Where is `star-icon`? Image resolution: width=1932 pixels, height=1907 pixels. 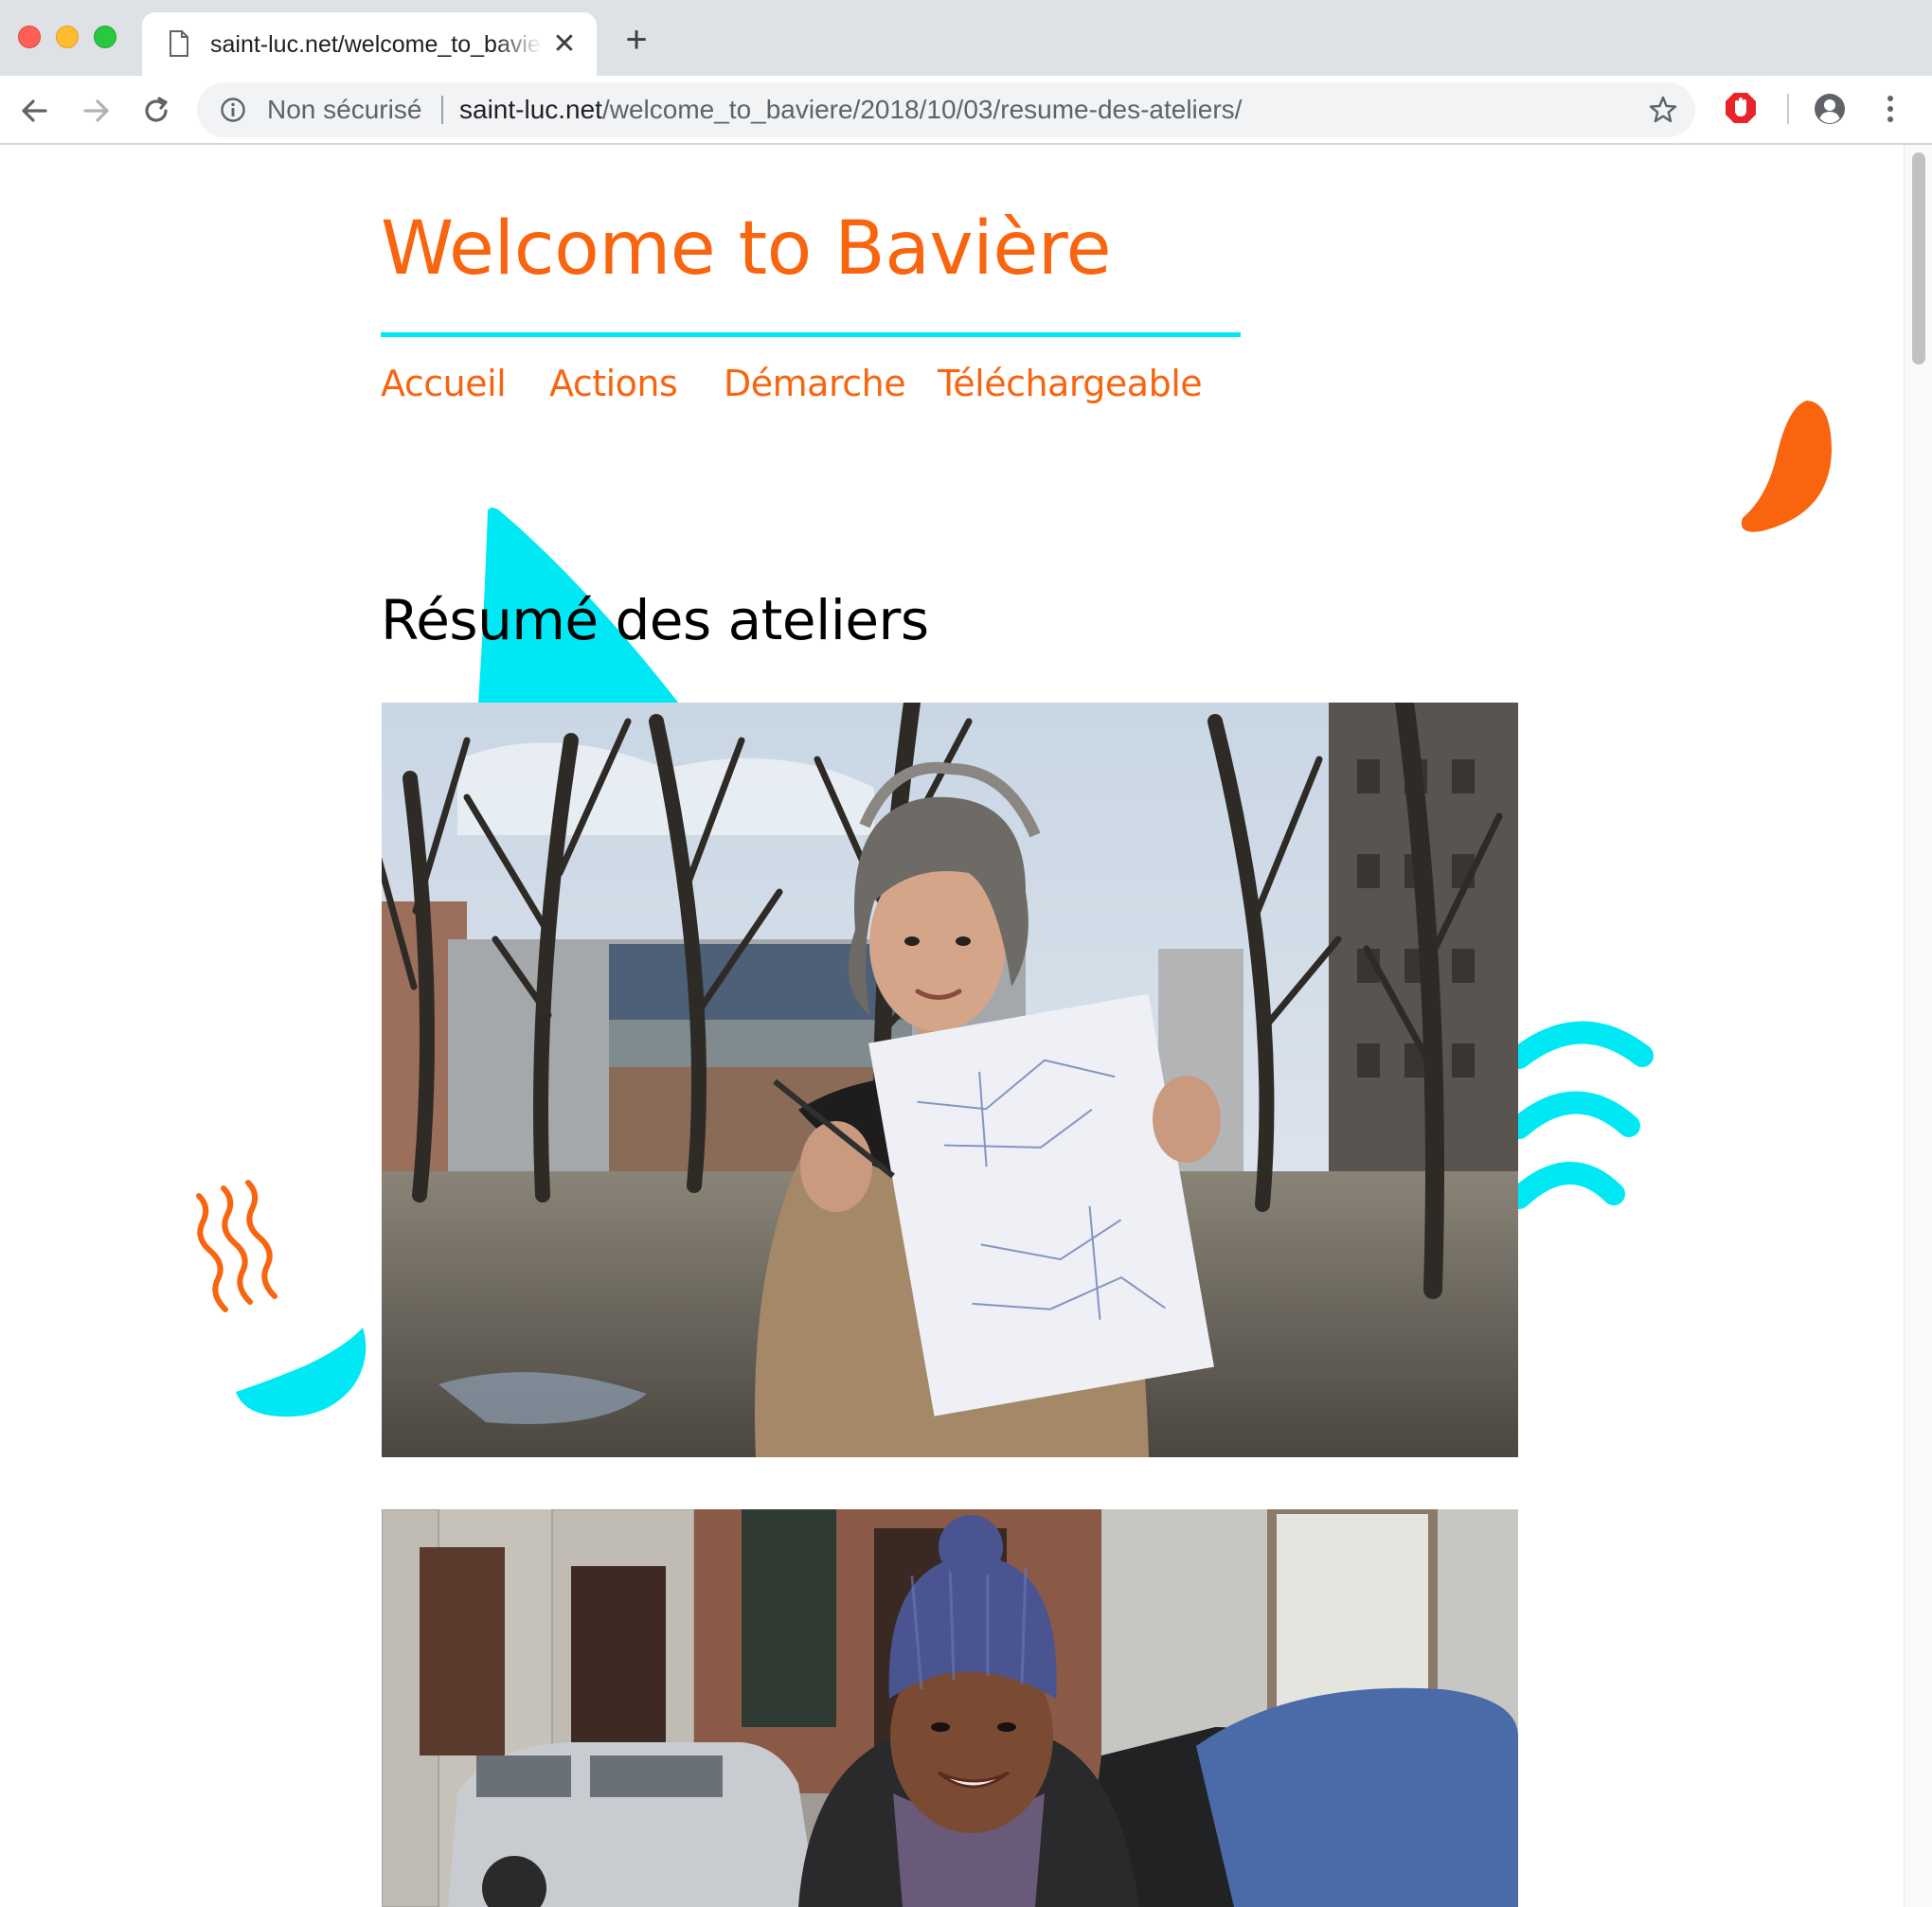
star-icon is located at coordinates (1663, 110).